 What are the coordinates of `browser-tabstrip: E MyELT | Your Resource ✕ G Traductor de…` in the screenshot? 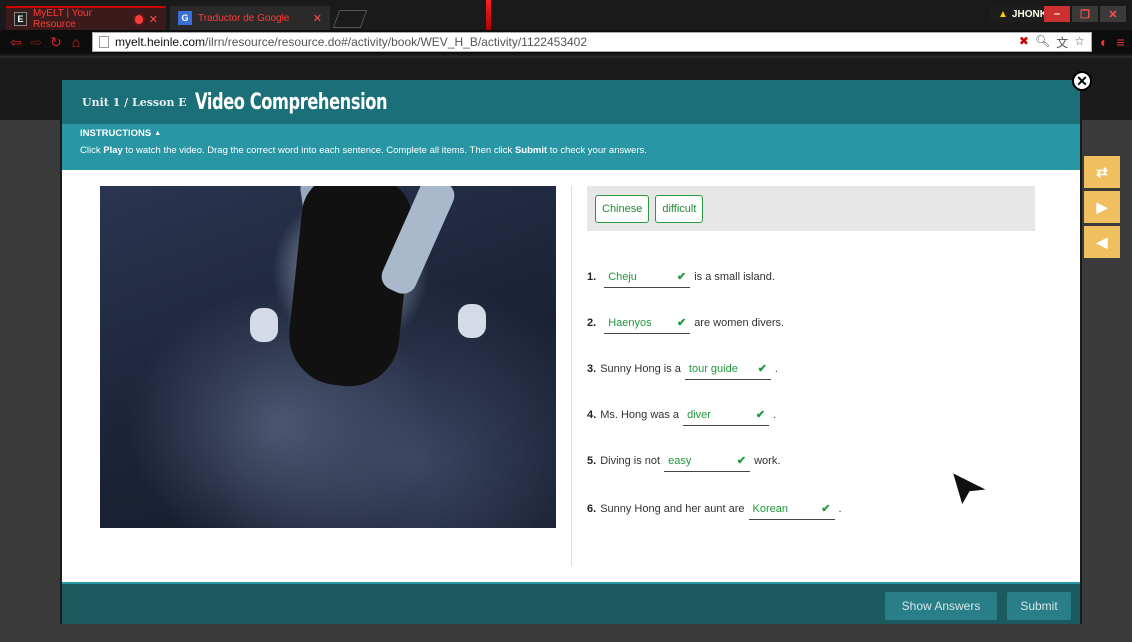 It's located at (566, 15).